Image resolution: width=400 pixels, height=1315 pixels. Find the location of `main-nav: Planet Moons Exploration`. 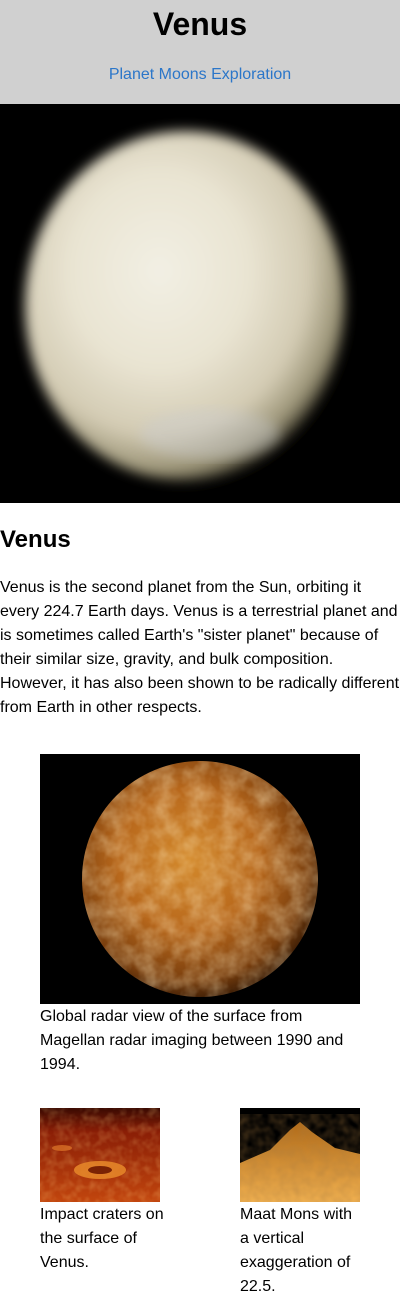

main-nav: Planet Moons Exploration is located at coordinates (200, 75).